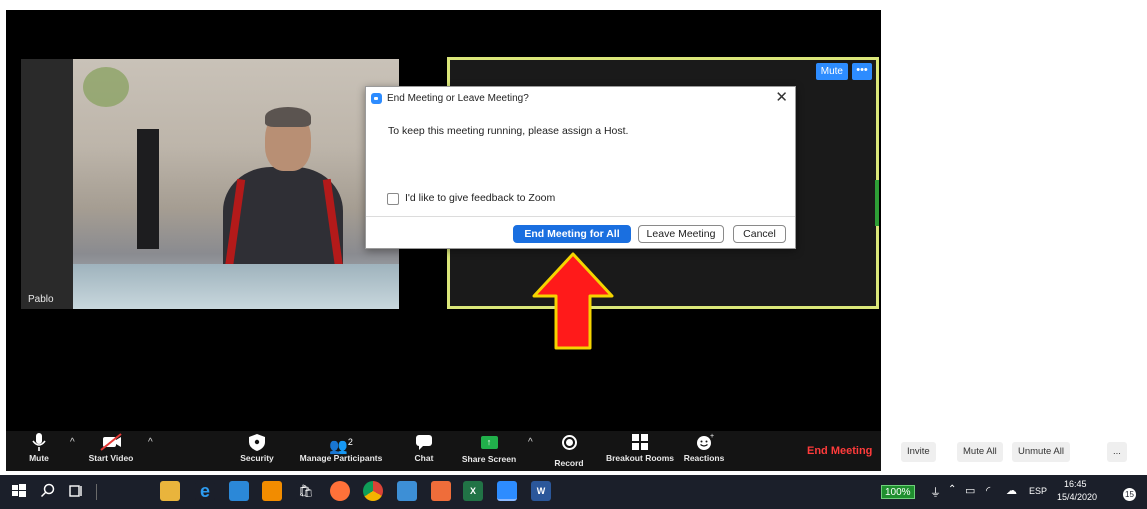 This screenshot has height=509, width=1147. Describe the element at coordinates (441, 491) in the screenshot. I see `xampp-icon` at that location.